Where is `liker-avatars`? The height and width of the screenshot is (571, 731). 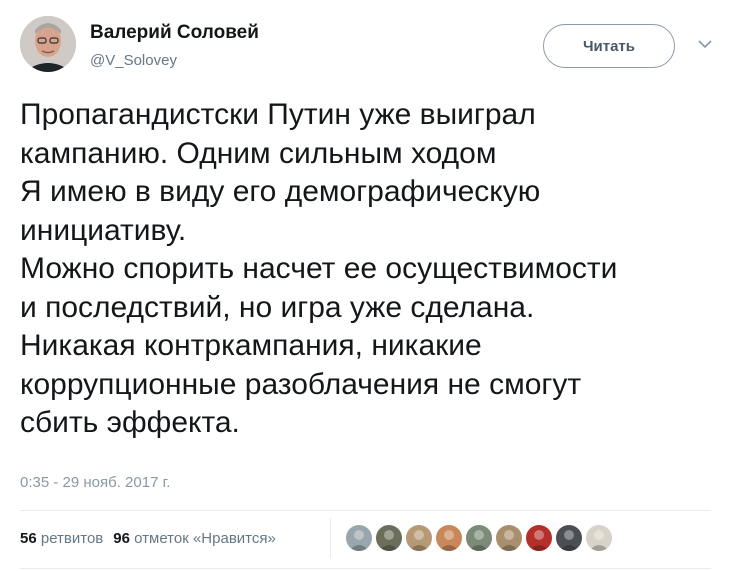 liker-avatars is located at coordinates (480, 539).